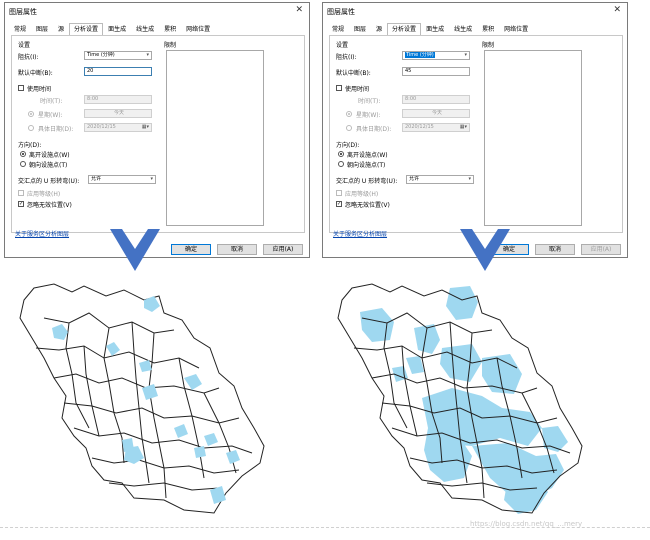  What do you see at coordinates (526, 524) in the screenshot?
I see `watermark: https://blog.csdn.net/qq_...mery` at bounding box center [526, 524].